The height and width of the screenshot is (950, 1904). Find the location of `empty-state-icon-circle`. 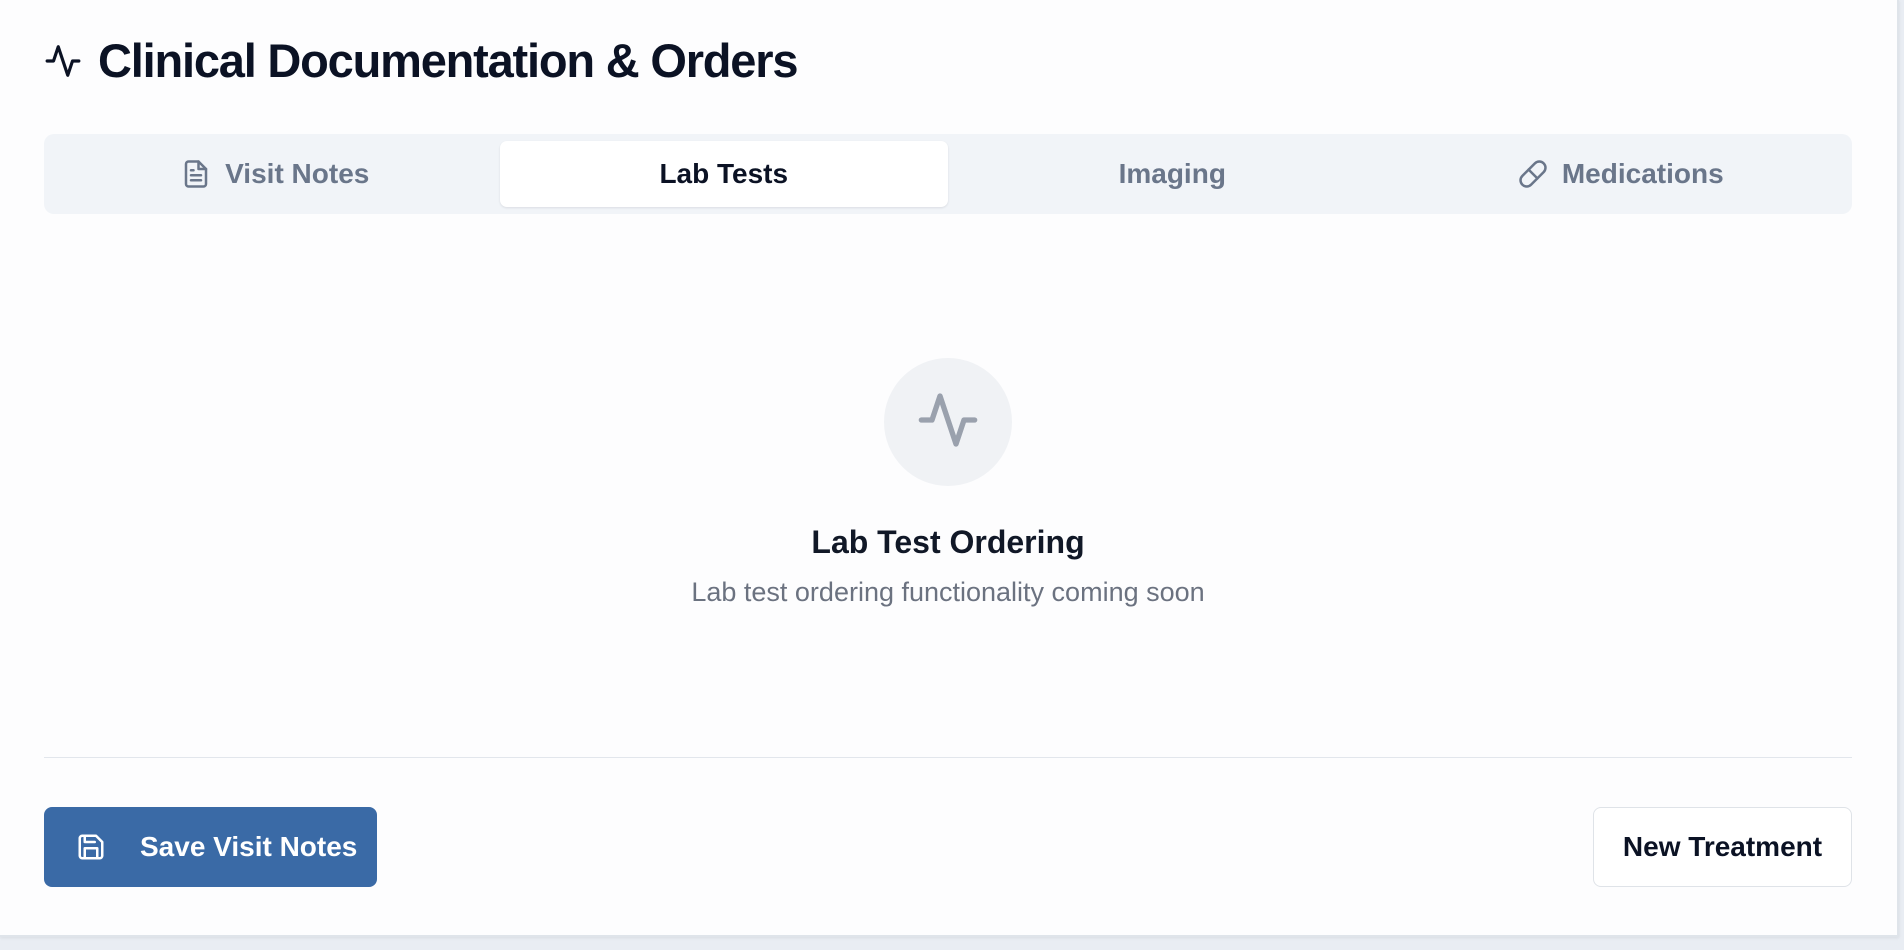

empty-state-icon-circle is located at coordinates (948, 422).